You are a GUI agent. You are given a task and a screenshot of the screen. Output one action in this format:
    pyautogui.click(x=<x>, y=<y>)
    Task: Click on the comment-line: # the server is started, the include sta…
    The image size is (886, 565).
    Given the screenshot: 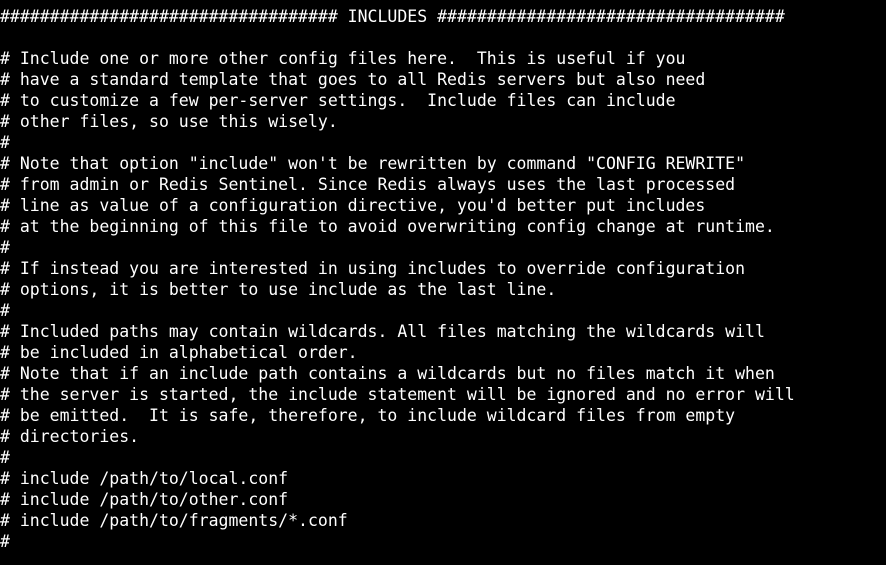 What is the action you would take?
    pyautogui.click(x=397, y=394)
    